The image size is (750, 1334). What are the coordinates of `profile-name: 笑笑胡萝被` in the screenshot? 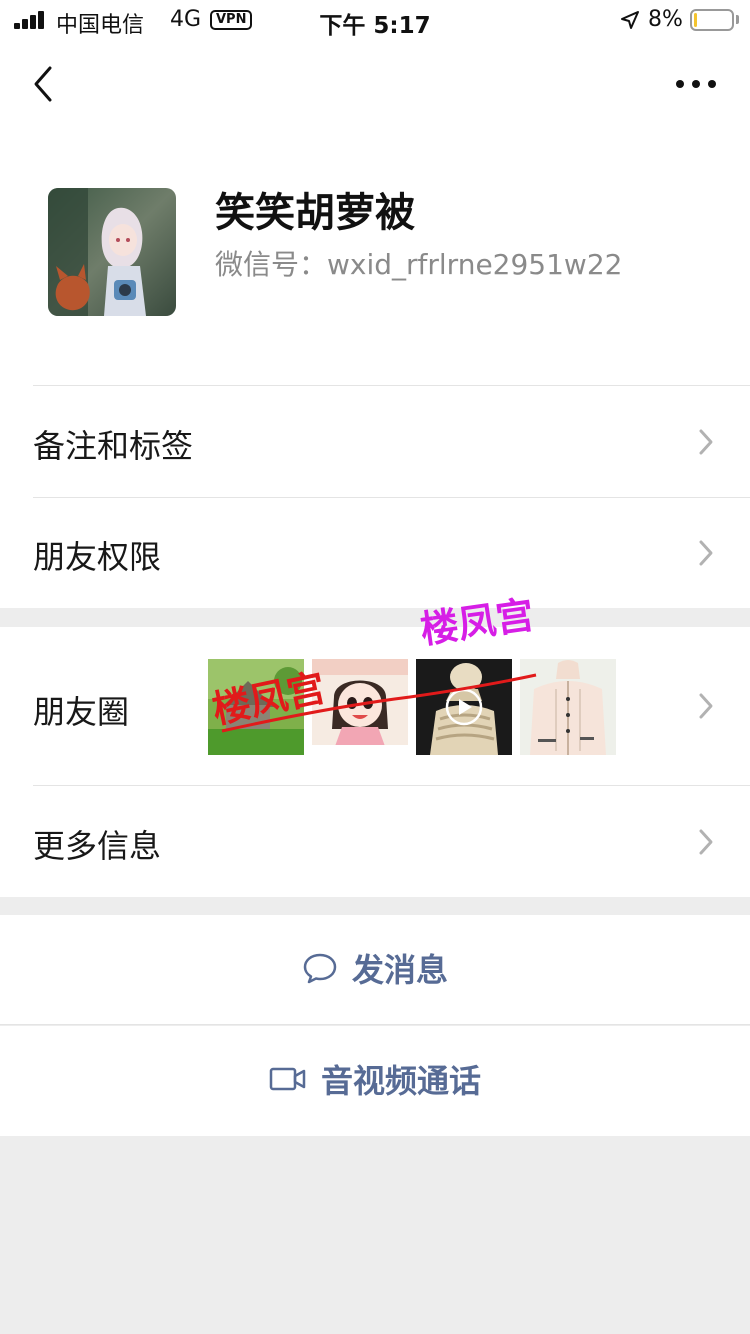 It's located at (315, 213).